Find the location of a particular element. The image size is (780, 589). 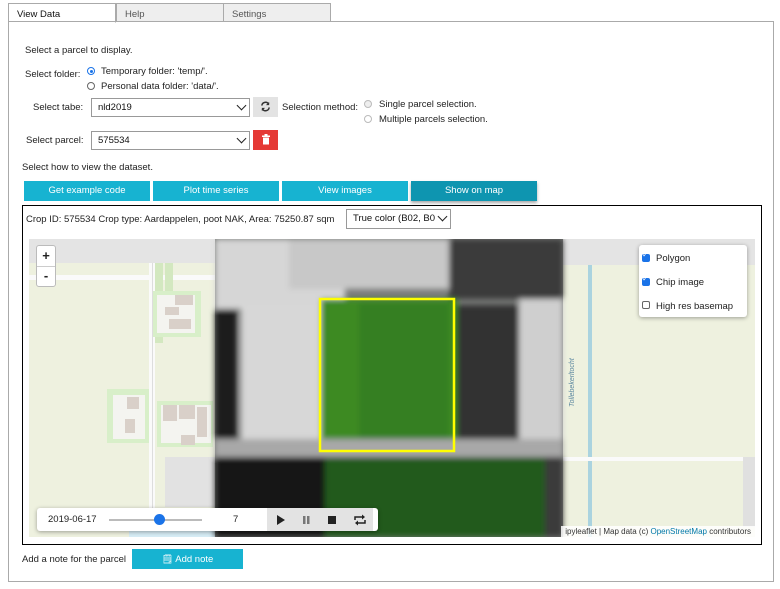

selection-option-single: Single parcel selection. is located at coordinates (428, 104).